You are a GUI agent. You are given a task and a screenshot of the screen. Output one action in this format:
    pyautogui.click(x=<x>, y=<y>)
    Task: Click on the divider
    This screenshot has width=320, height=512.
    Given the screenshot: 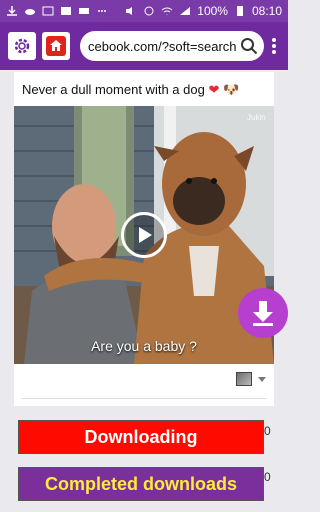 What is the action you would take?
    pyautogui.click(x=144, y=398)
    